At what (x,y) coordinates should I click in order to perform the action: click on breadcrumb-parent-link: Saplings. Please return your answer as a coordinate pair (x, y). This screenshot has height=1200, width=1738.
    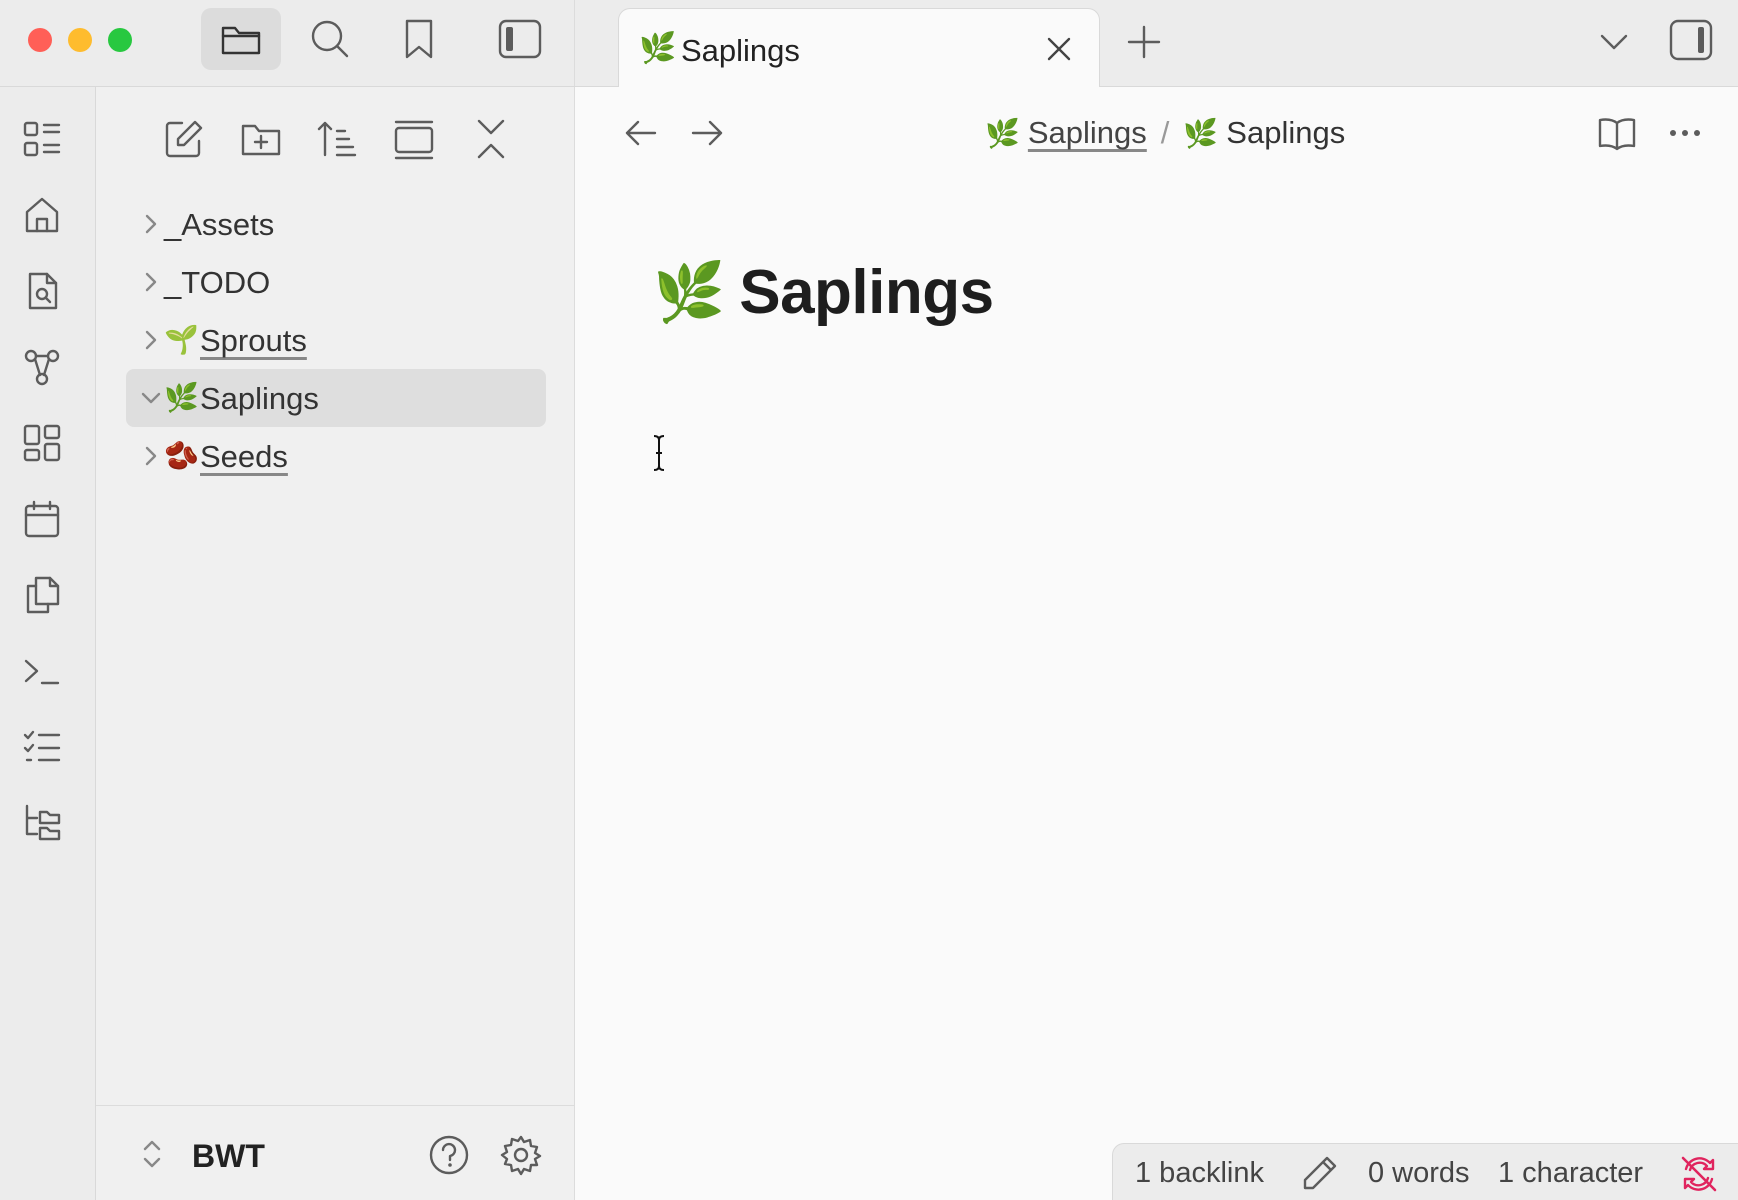
    Looking at the image, I should click on (1087, 133).